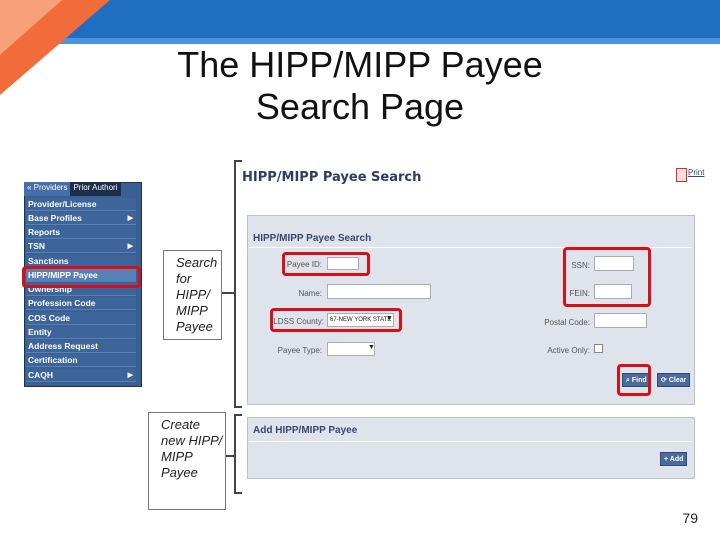 This screenshot has width=720, height=540. Describe the element at coordinates (48, 261) in the screenshot. I see `sidebar-item-label: Sanctions` at that location.